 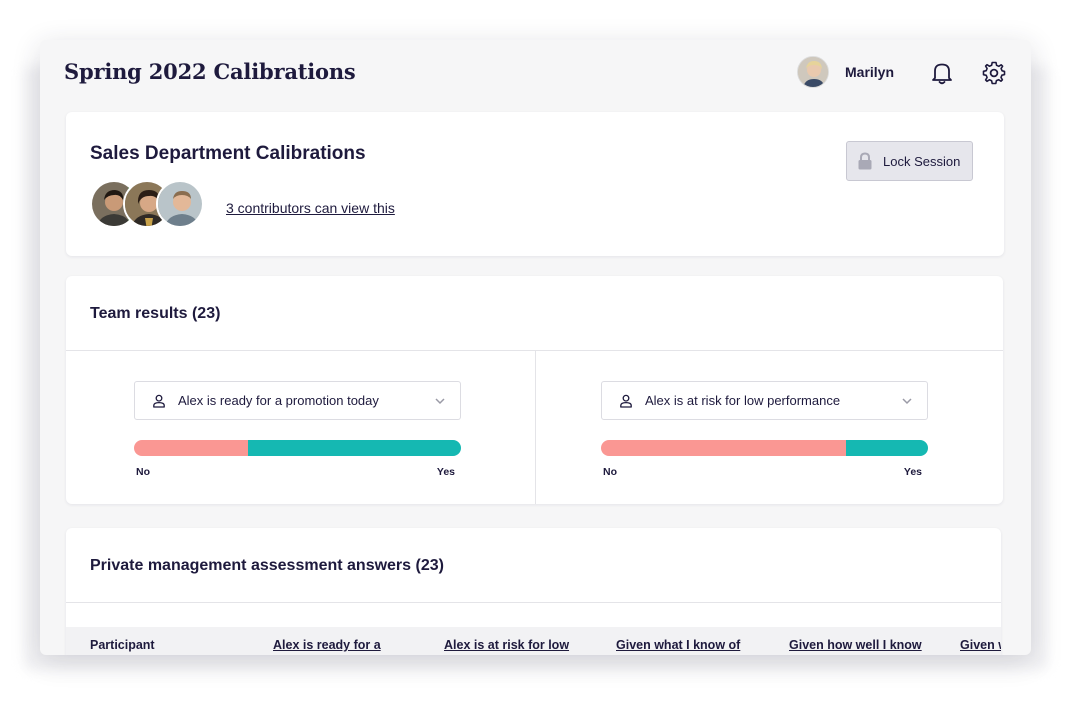 I want to click on user-name: Marilyn, so click(x=869, y=72).